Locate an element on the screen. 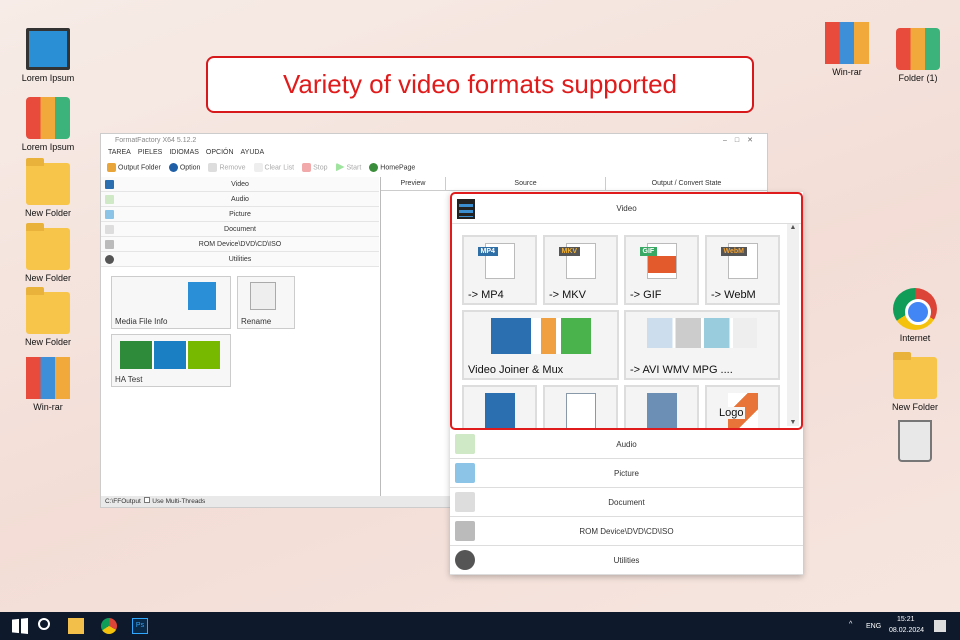 The image size is (960, 640). task-list-header: Preview Source Output / Convert State is located at coordinates (574, 184).